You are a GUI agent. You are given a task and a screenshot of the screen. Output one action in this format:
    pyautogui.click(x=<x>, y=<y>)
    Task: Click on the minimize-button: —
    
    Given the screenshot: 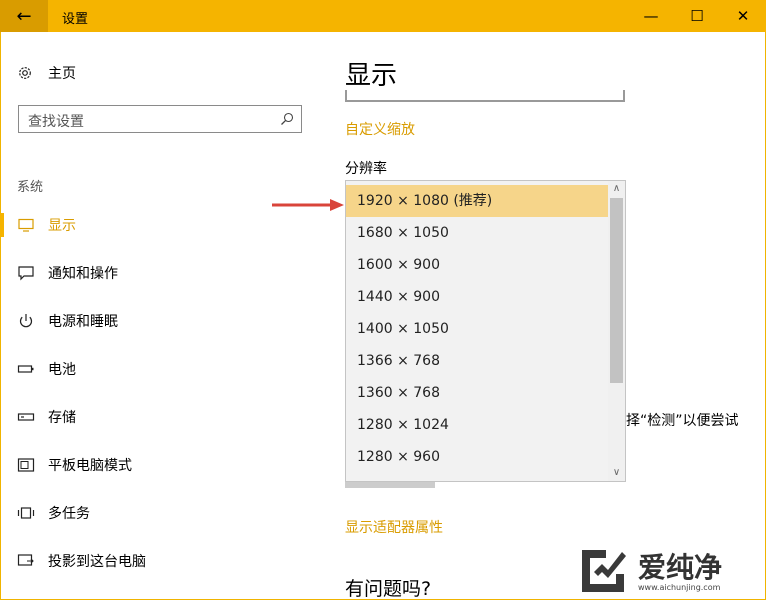 What is the action you would take?
    pyautogui.click(x=651, y=16)
    